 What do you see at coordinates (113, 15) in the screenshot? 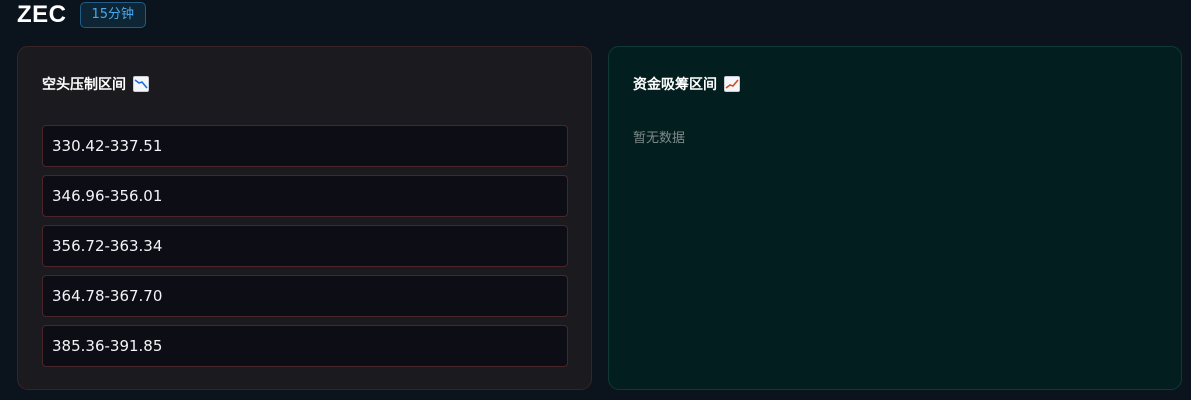
I see `timeframe-badge: 15分钟` at bounding box center [113, 15].